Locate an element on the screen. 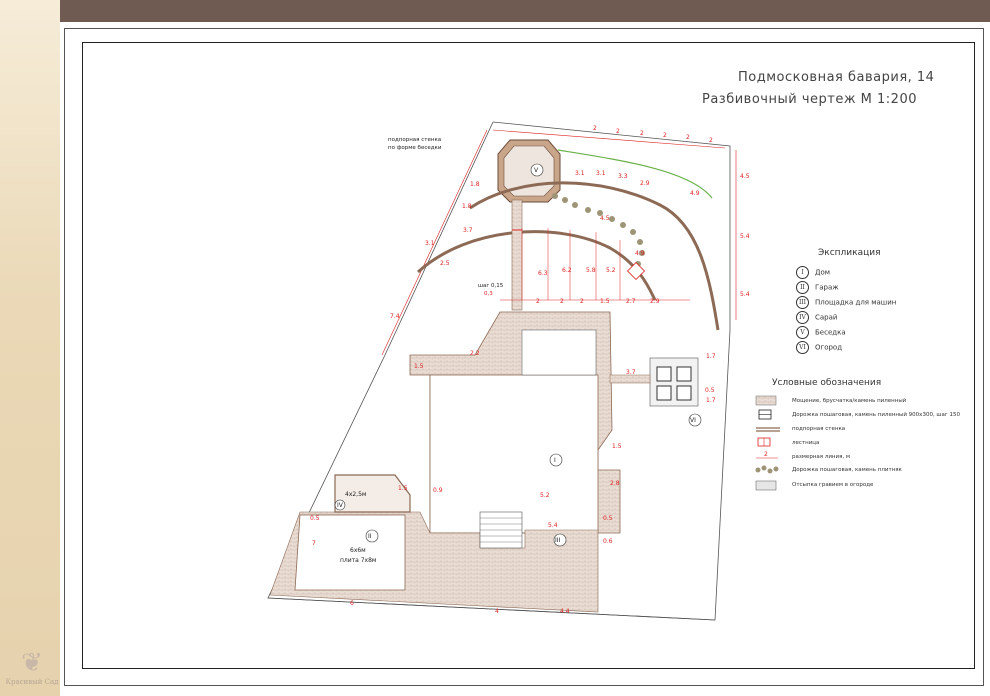  svg-text: 4.4 is located at coordinates (565, 611).